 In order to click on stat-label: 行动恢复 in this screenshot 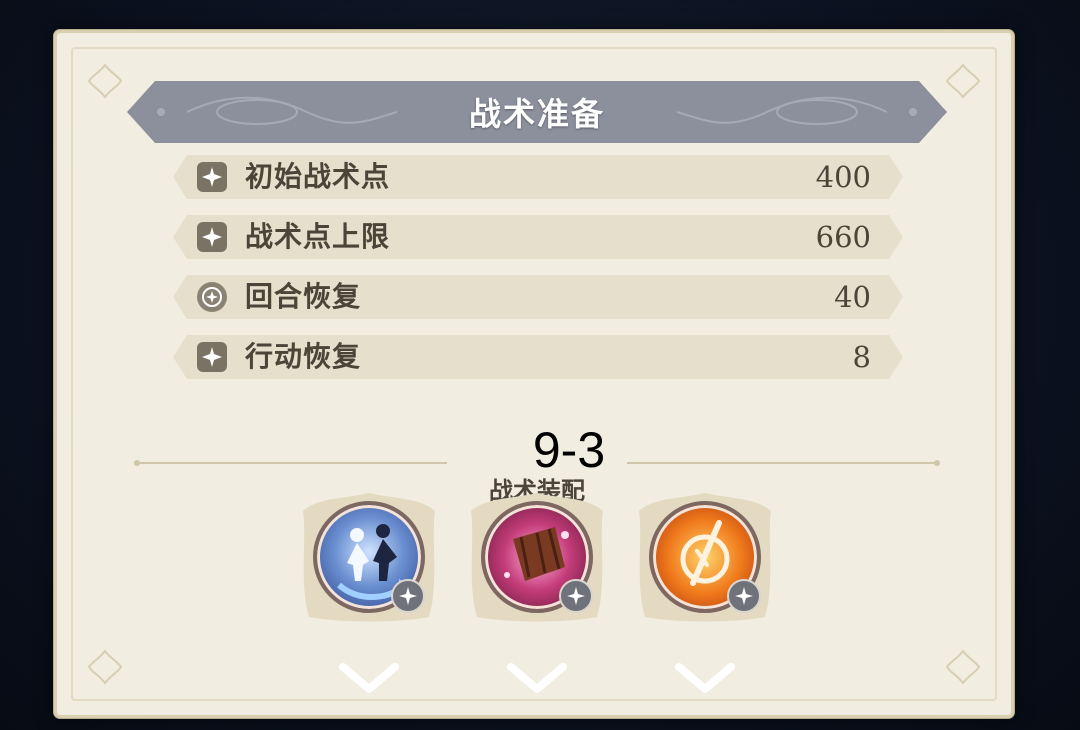, I will do `click(303, 356)`.